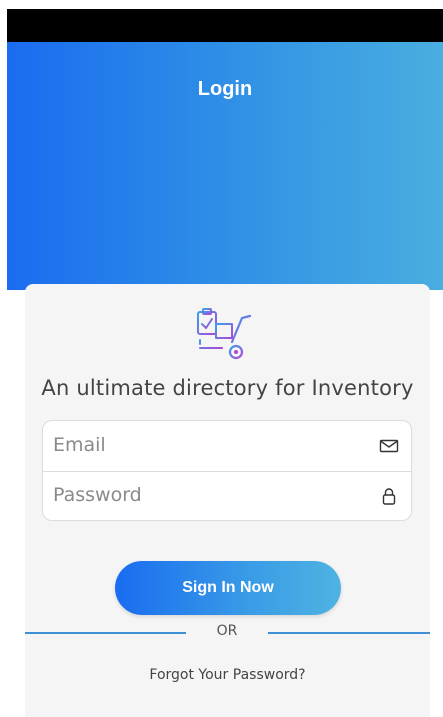 The image size is (443, 717). Describe the element at coordinates (227, 675) in the screenshot. I see `forgot-password-link: Forgot Your Password?` at that location.